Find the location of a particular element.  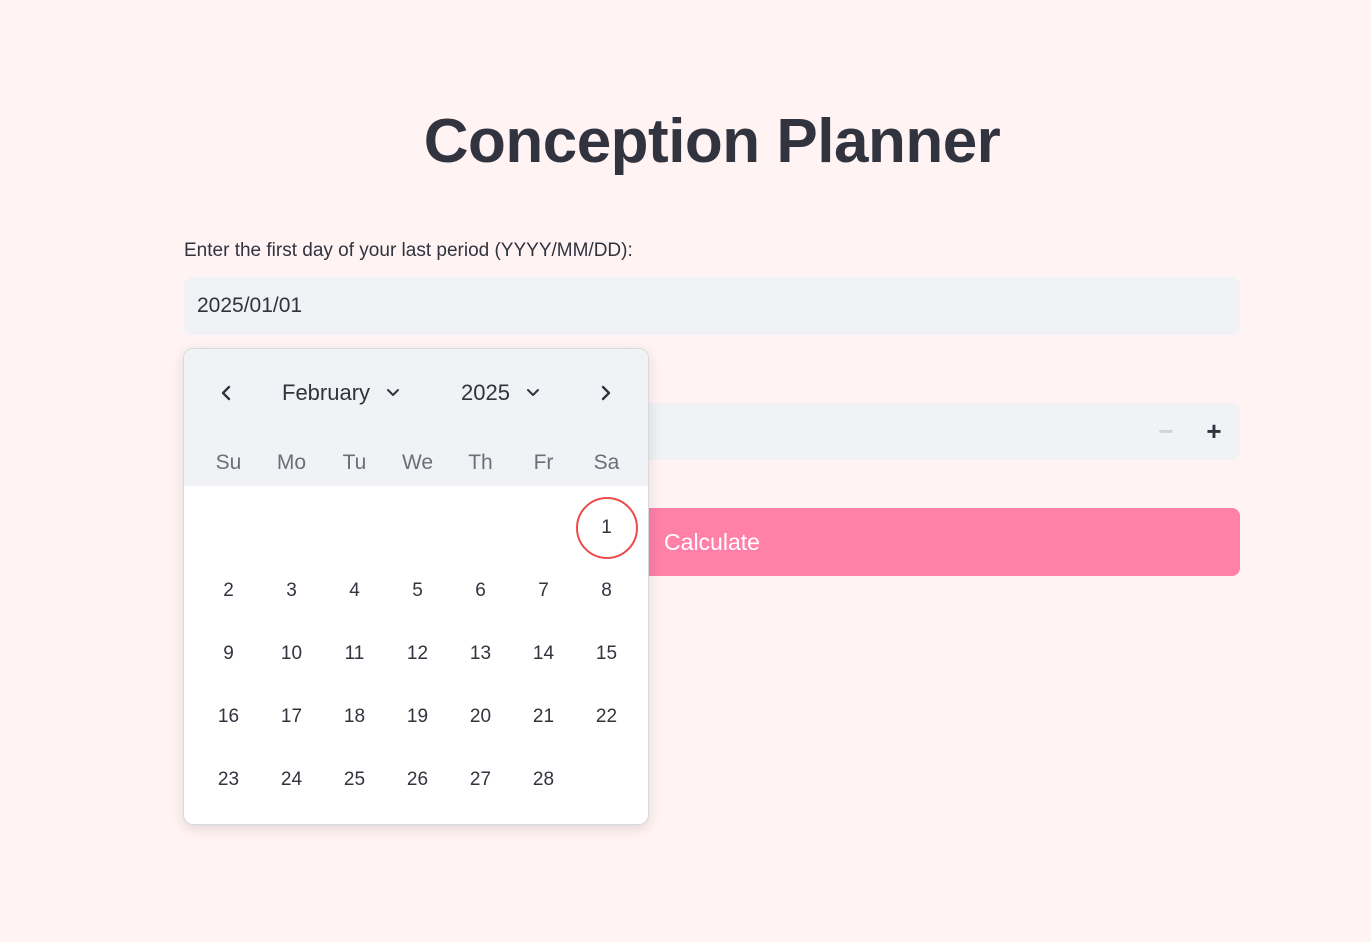

calendar-day: 4 is located at coordinates (354, 590).